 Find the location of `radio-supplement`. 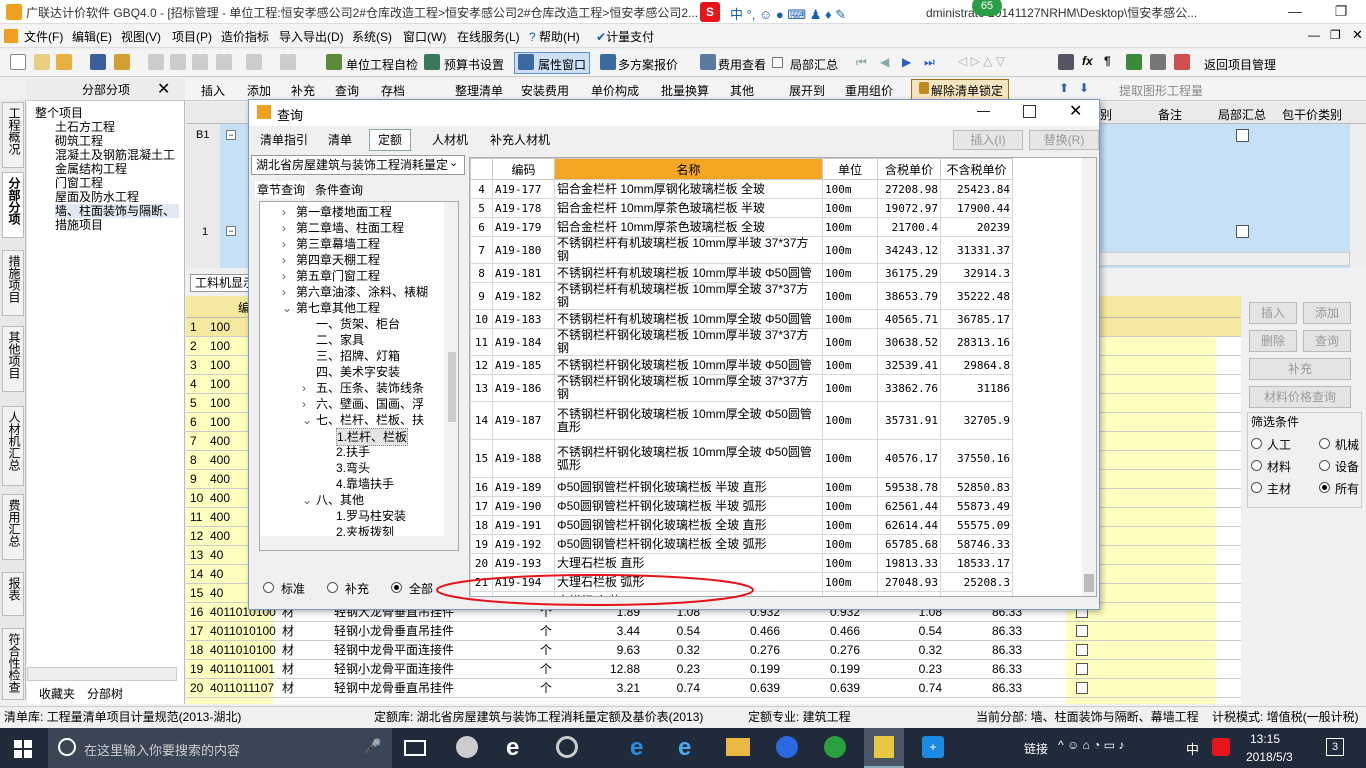

radio-supplement is located at coordinates (332, 587).